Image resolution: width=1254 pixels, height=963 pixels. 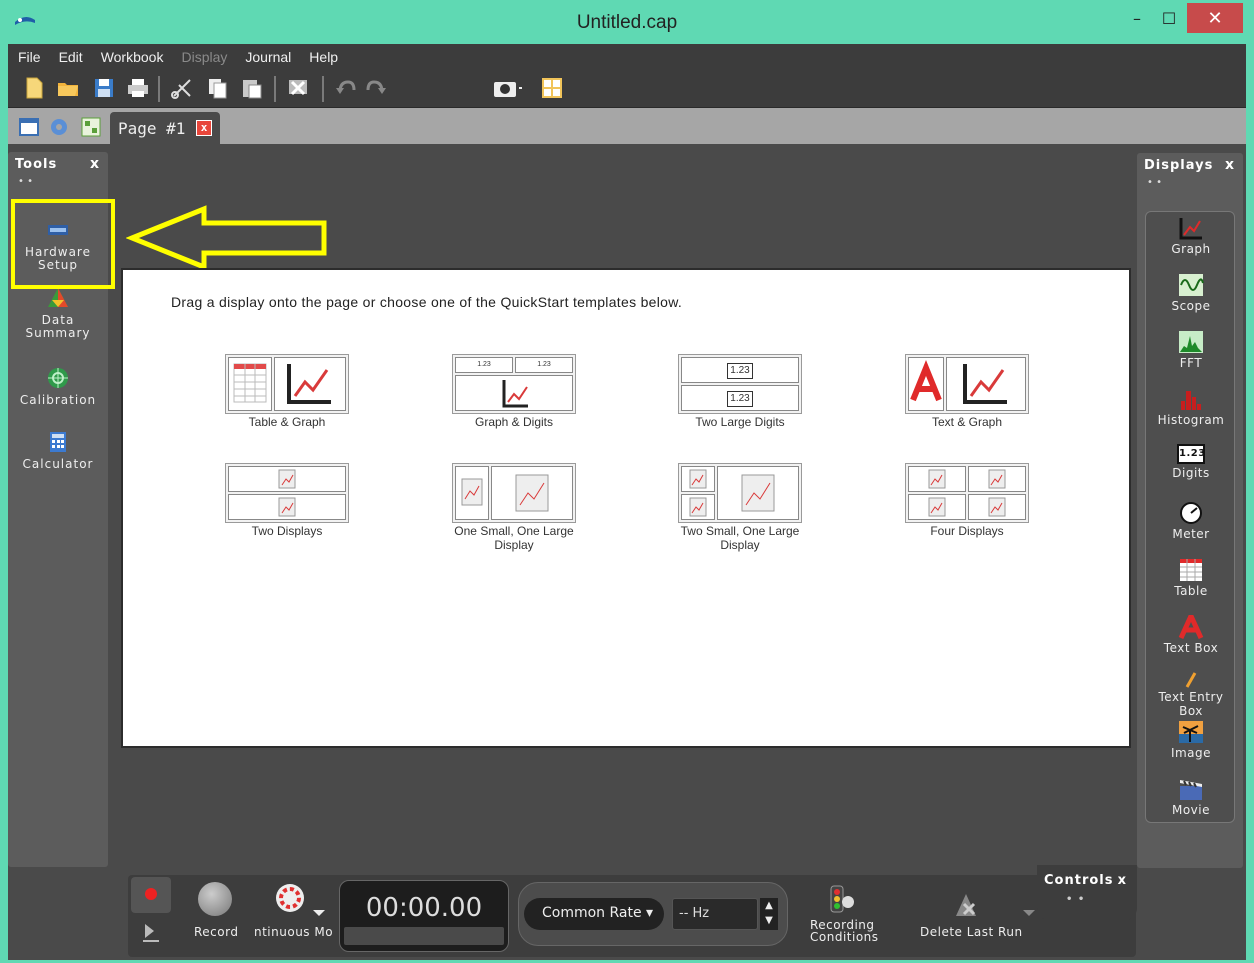 What do you see at coordinates (1191, 236) in the screenshot?
I see `display-graph: Graph` at bounding box center [1191, 236].